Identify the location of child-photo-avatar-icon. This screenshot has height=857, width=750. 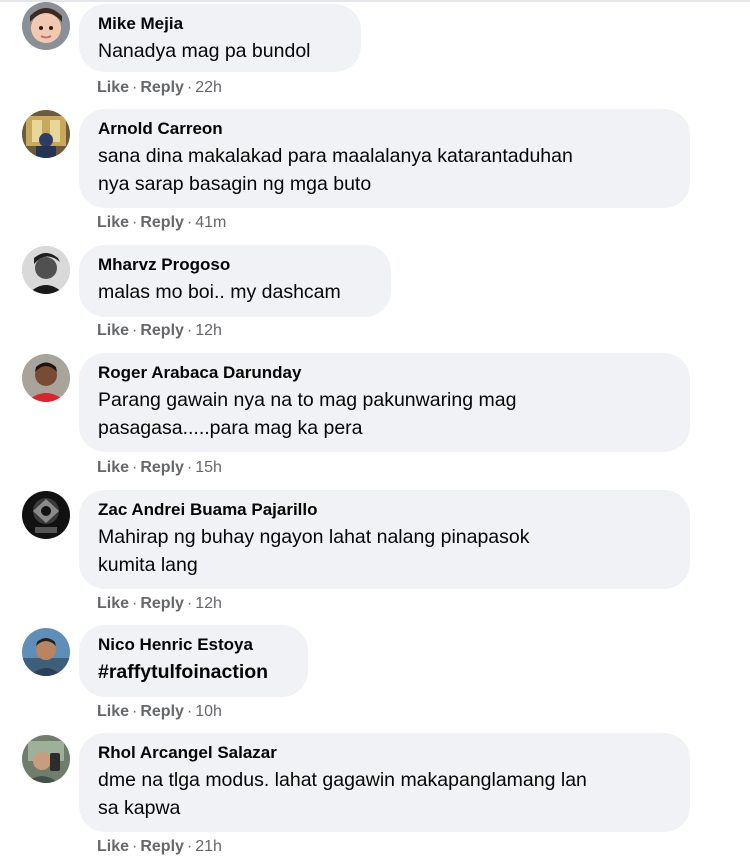
(46, 26).